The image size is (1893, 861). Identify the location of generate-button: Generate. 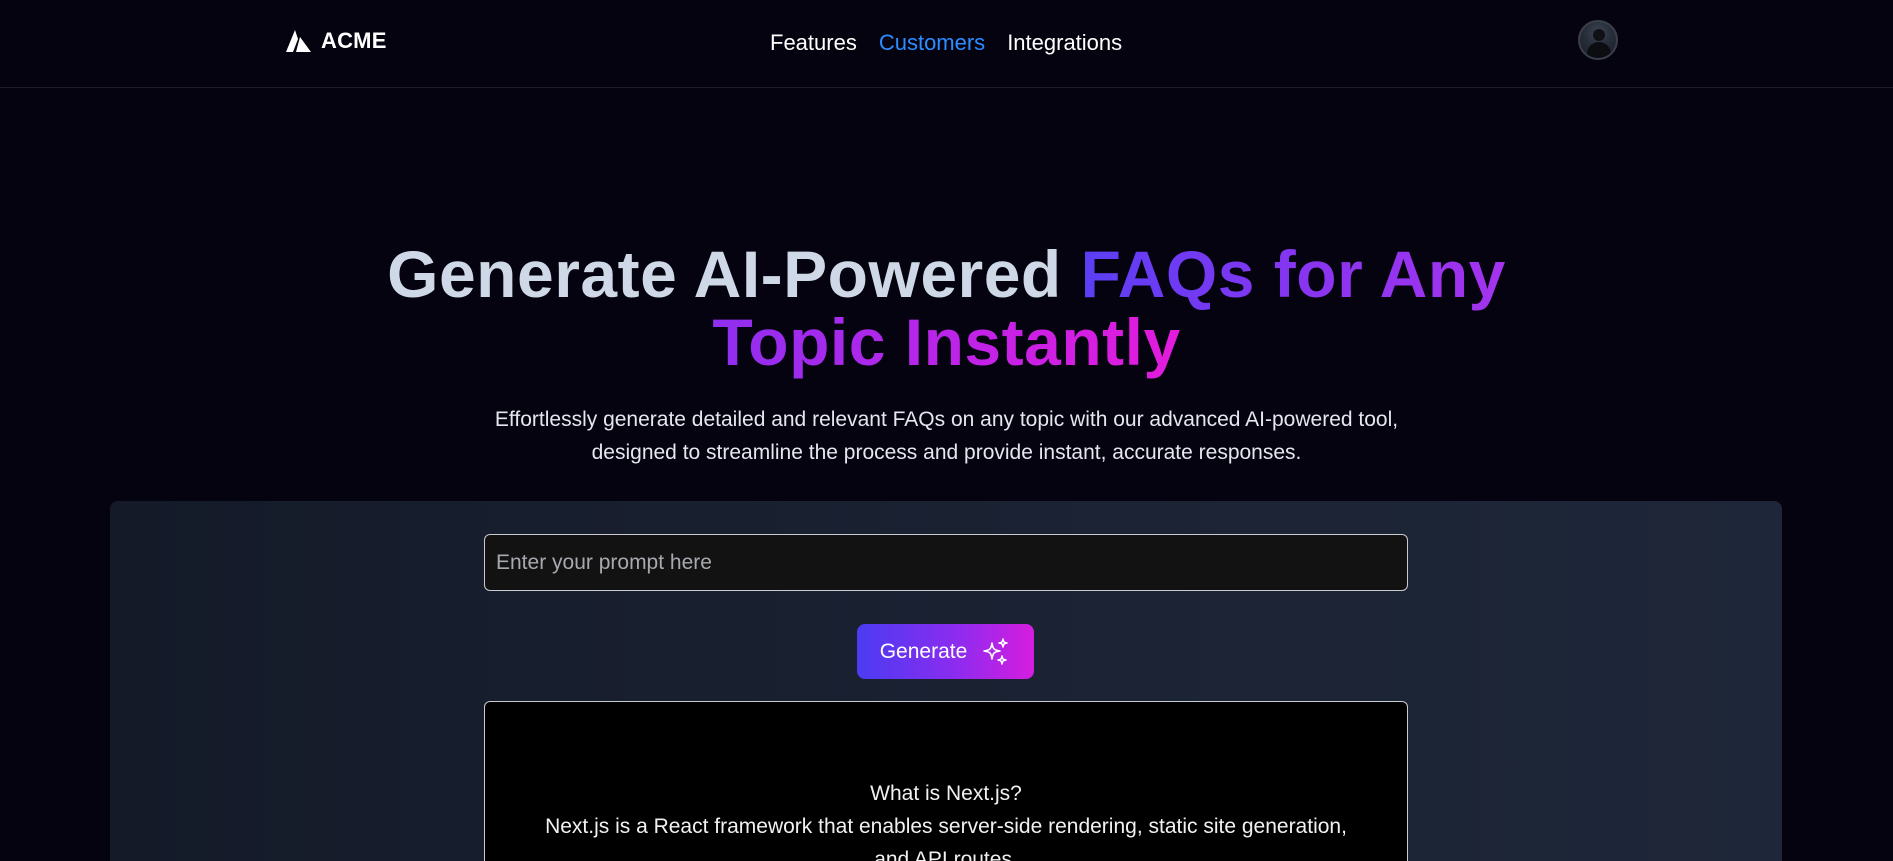
(945, 651).